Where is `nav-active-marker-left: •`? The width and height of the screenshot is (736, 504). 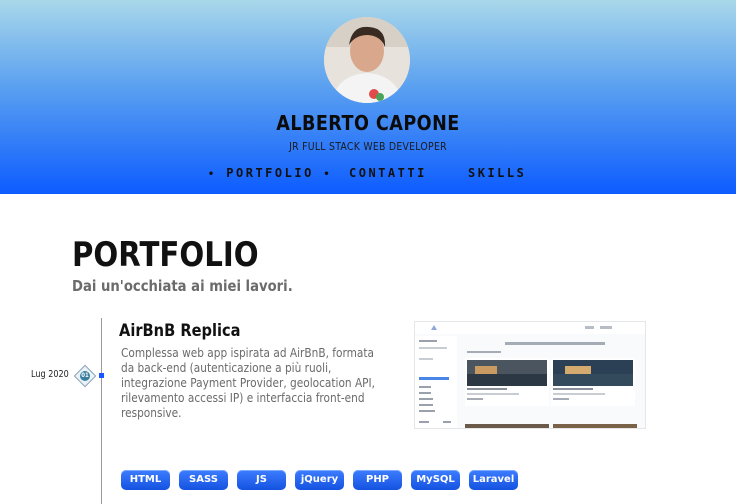
nav-active-marker-left: • is located at coordinates (212, 174).